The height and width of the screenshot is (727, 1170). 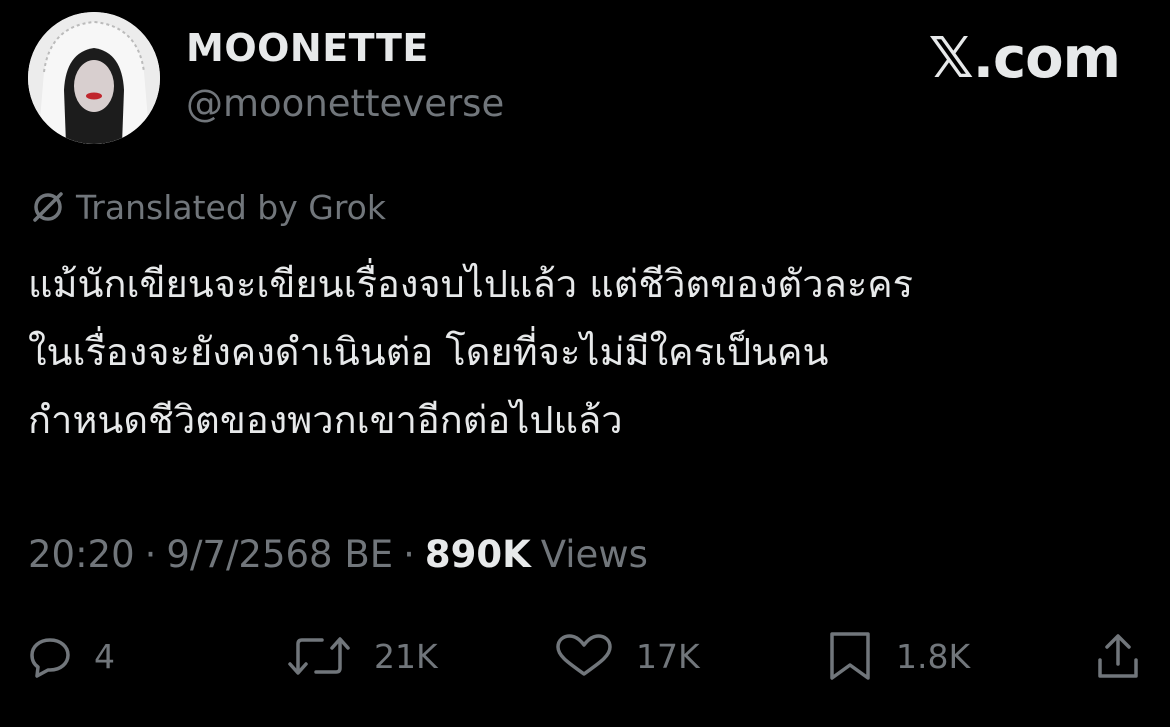 I want to click on display-name: MOONETTE, so click(x=307, y=48).